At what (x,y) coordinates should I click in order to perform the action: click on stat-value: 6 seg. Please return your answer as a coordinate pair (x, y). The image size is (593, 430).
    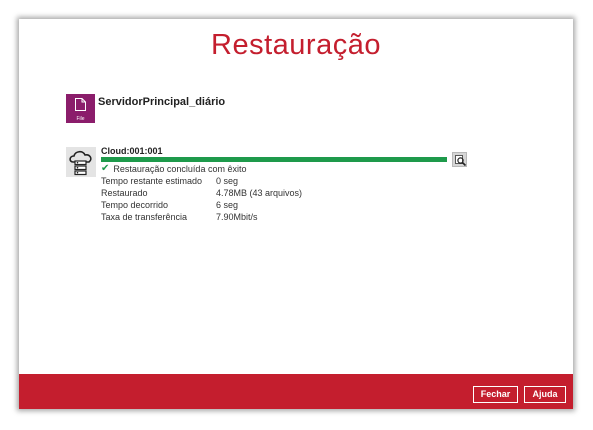
    Looking at the image, I should click on (227, 205).